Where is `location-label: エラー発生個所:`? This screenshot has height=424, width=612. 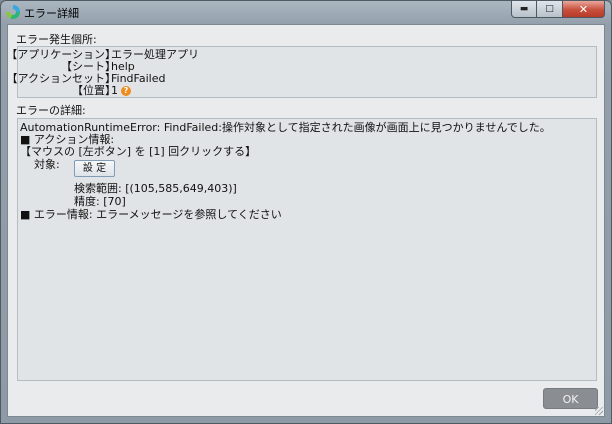 location-label: エラー発生個所: is located at coordinates (56, 39).